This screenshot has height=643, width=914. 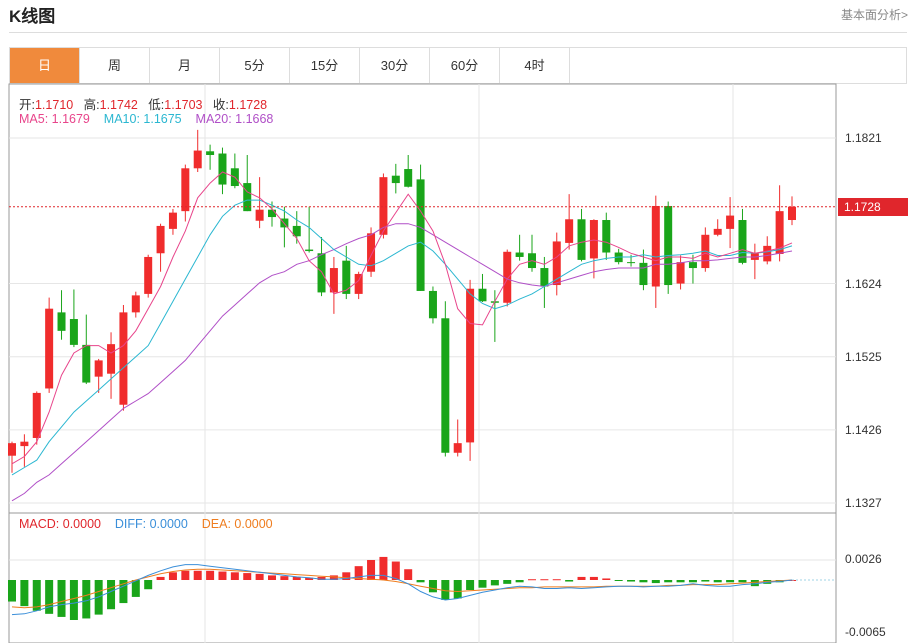 What do you see at coordinates (863, 138) in the screenshot?
I see `y-tick-label: 1.1821` at bounding box center [863, 138].